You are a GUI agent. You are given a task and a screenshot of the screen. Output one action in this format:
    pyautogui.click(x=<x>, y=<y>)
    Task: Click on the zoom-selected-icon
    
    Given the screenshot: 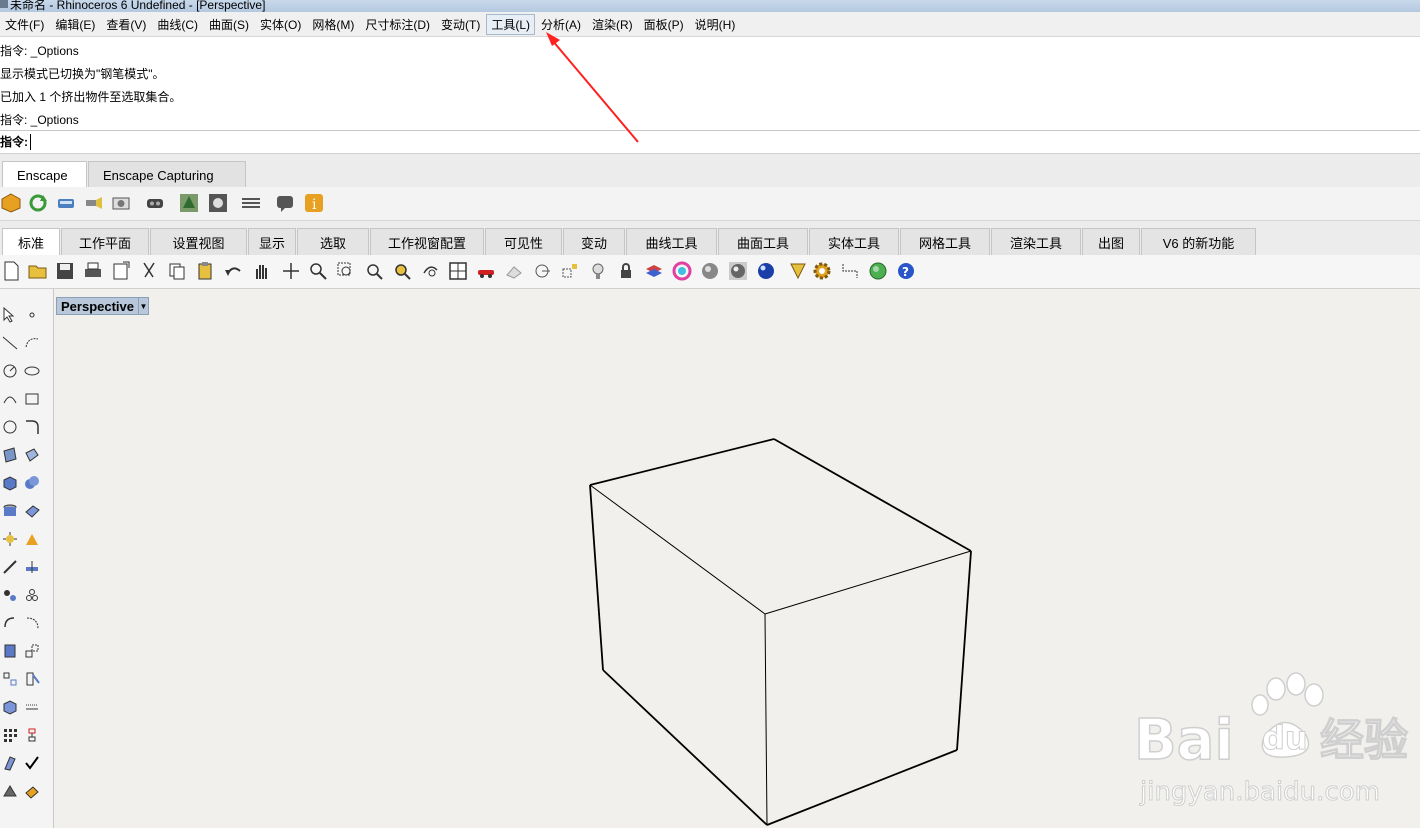 What is the action you would take?
    pyautogui.click(x=402, y=271)
    